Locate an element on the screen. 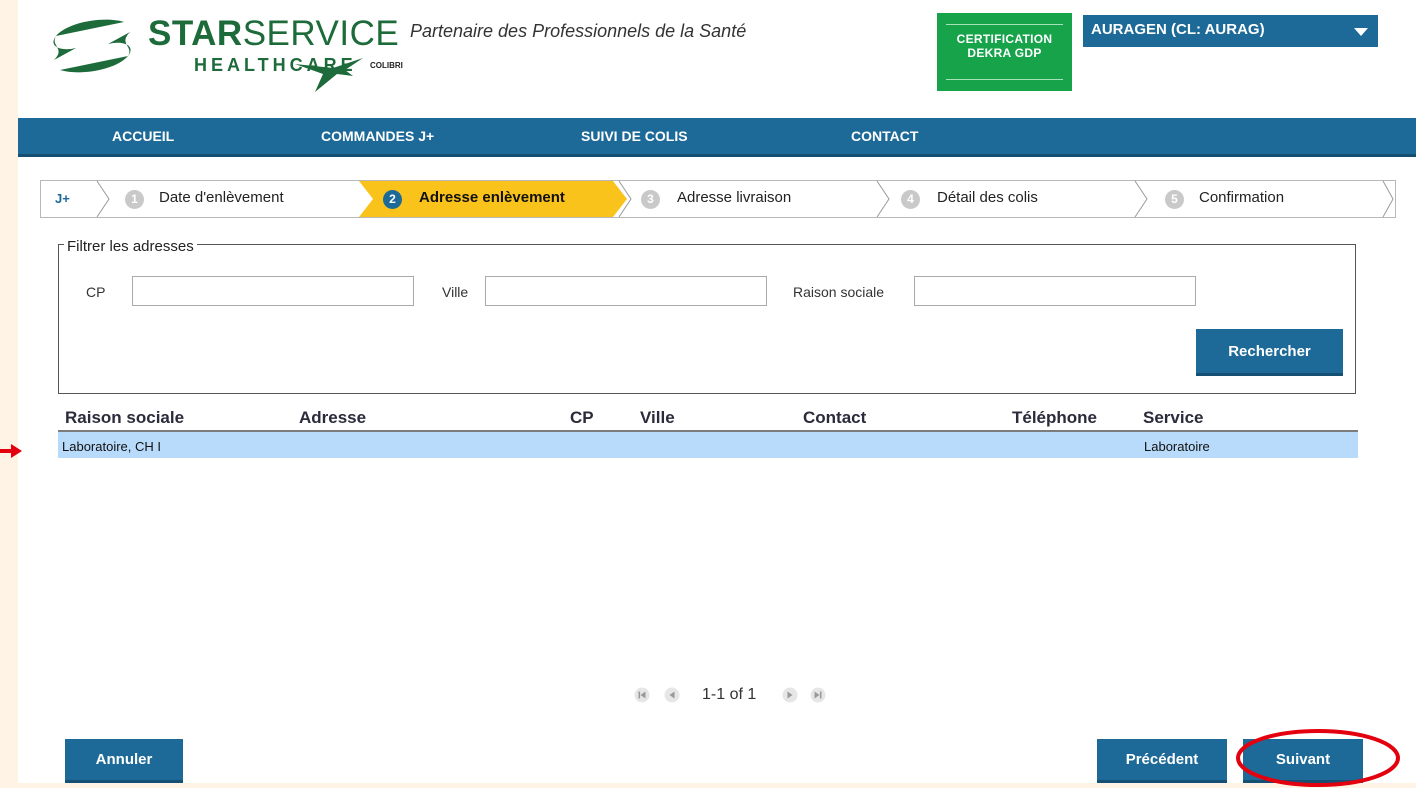  cp-input is located at coordinates (273, 291).